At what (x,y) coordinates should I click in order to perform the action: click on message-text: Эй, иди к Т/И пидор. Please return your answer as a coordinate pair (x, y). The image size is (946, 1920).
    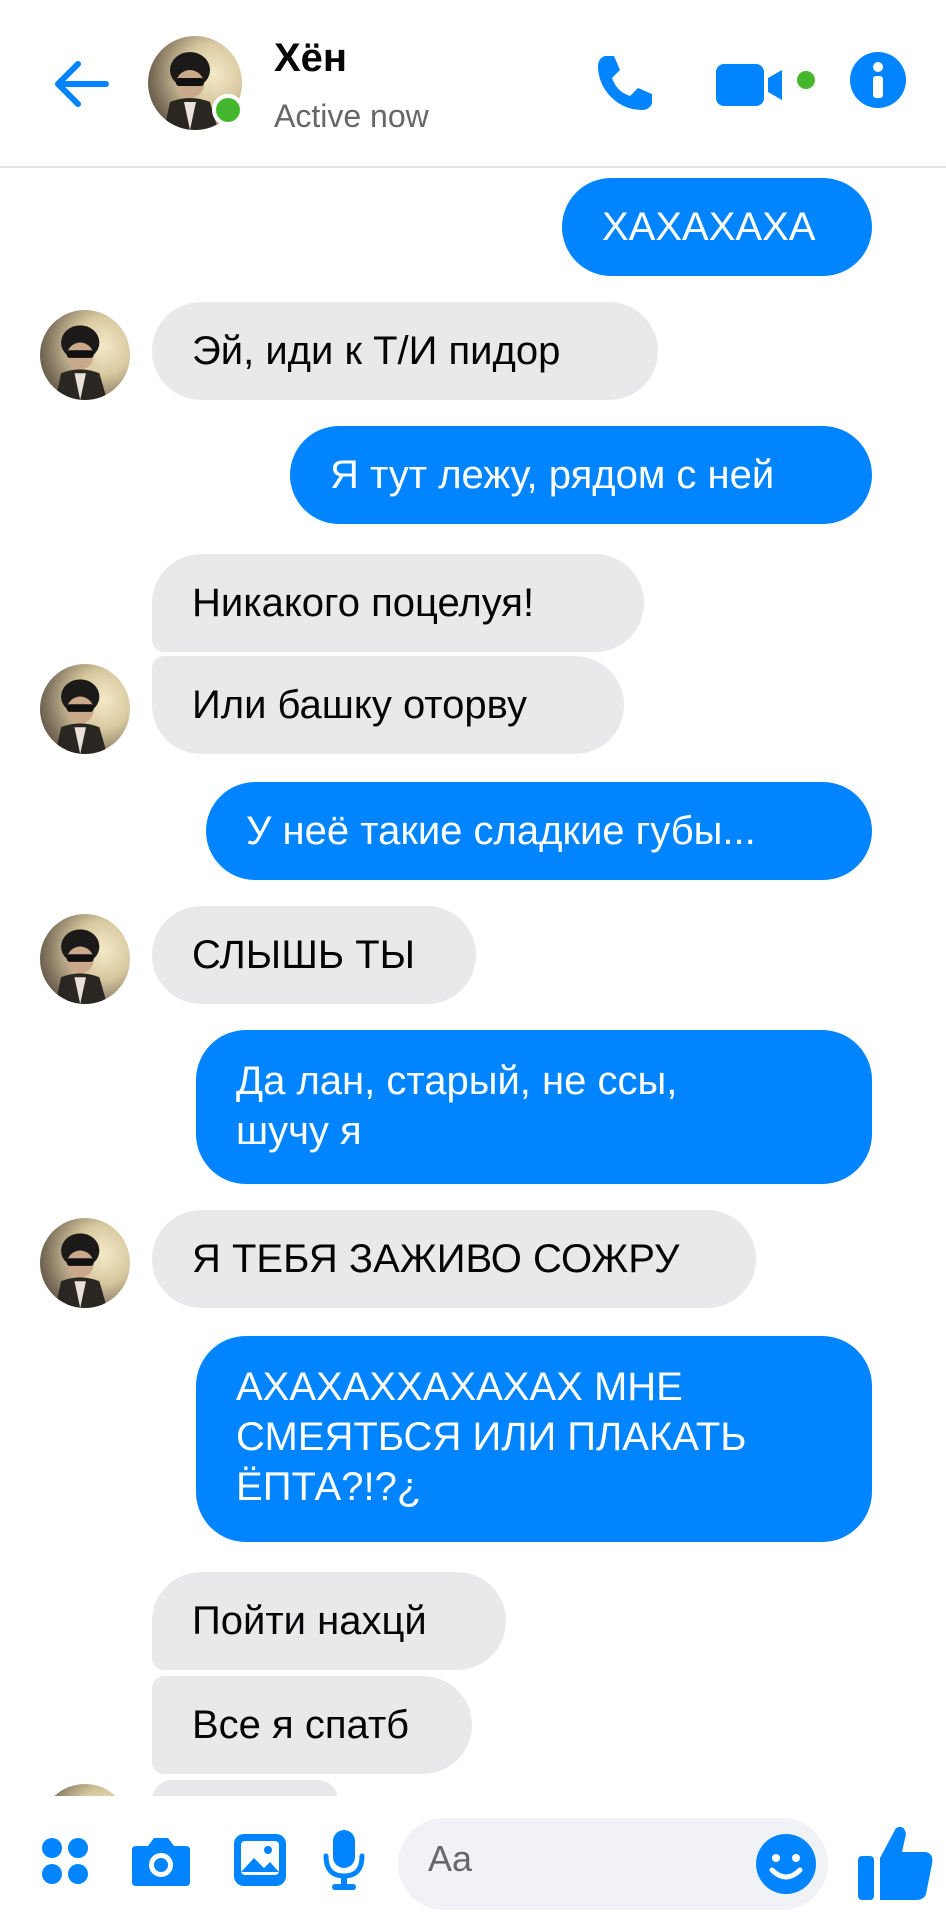
    Looking at the image, I should click on (376, 351).